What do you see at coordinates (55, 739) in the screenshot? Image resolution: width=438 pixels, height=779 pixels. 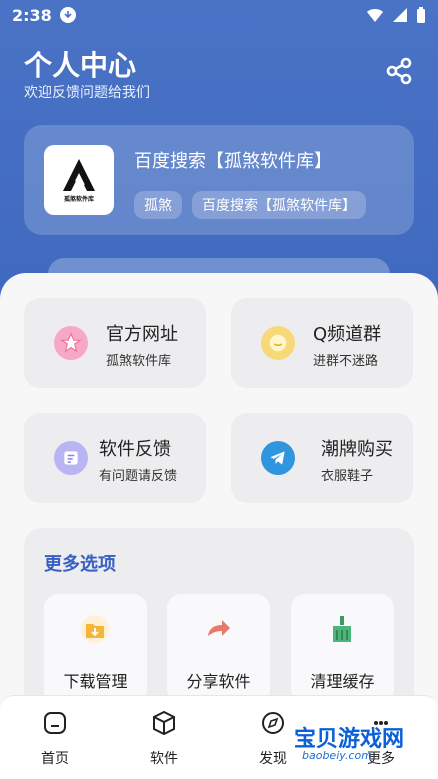 I see `nav-home: 首页` at bounding box center [55, 739].